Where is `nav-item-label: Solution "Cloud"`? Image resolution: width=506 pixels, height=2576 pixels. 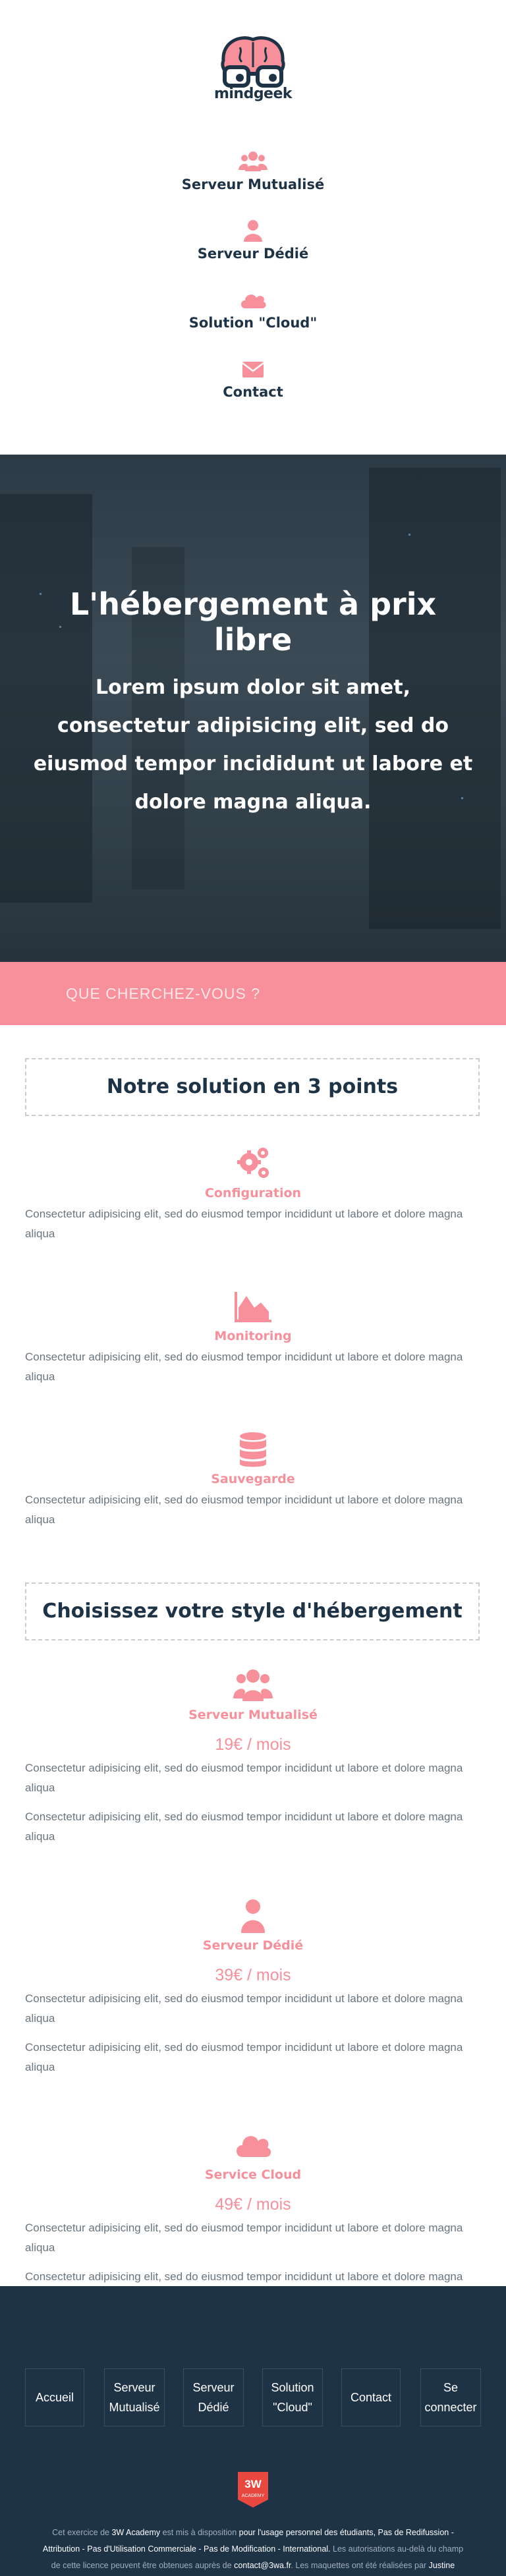
nav-item-label: Solution "Cloud" is located at coordinates (253, 323).